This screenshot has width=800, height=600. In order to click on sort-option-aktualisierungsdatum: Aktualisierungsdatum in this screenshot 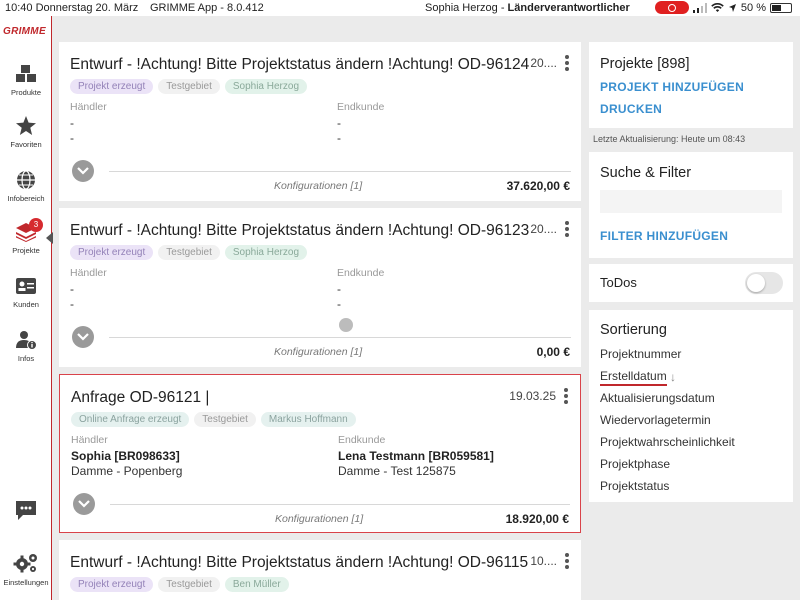, I will do `click(657, 398)`.